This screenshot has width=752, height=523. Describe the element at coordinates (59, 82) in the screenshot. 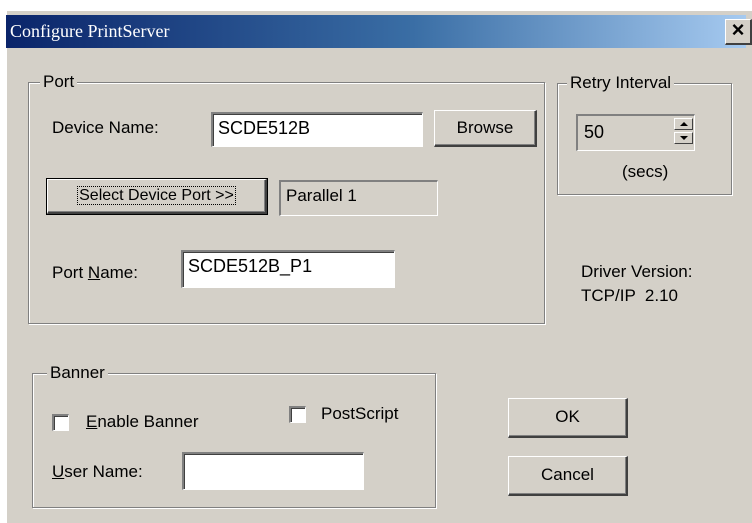

I see `port-group-legend: Port` at that location.